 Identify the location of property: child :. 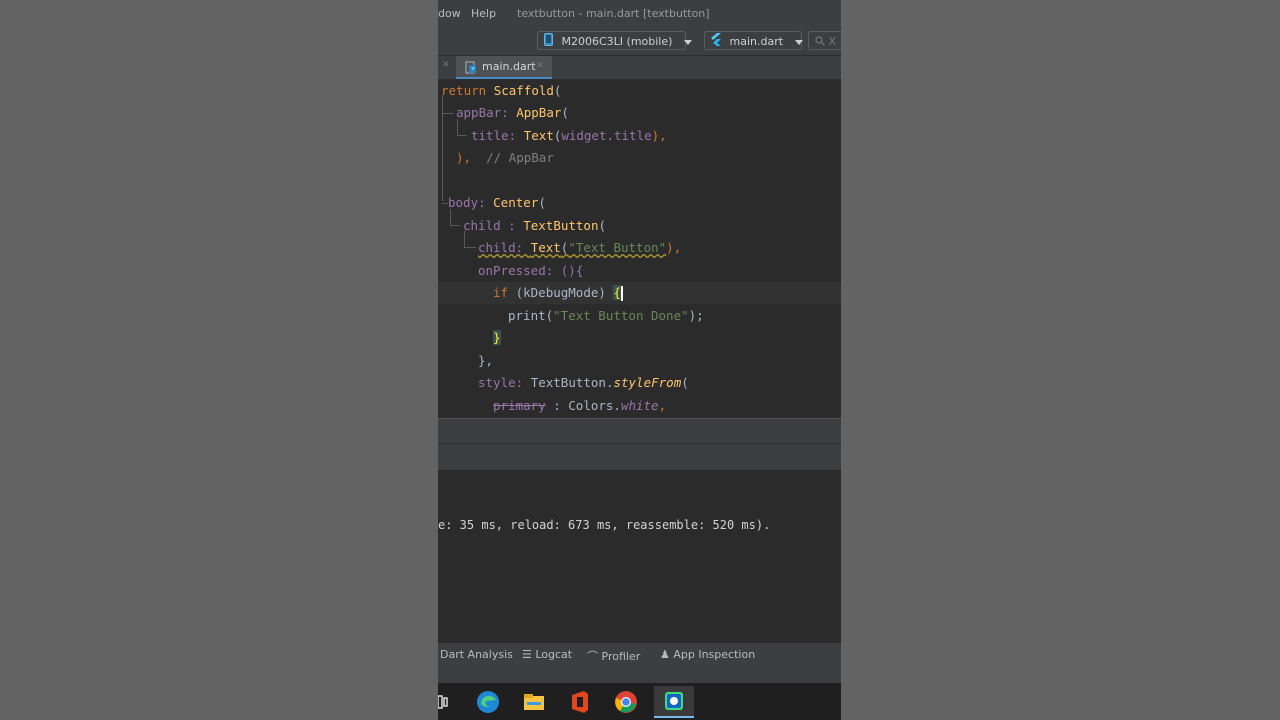
(493, 225).